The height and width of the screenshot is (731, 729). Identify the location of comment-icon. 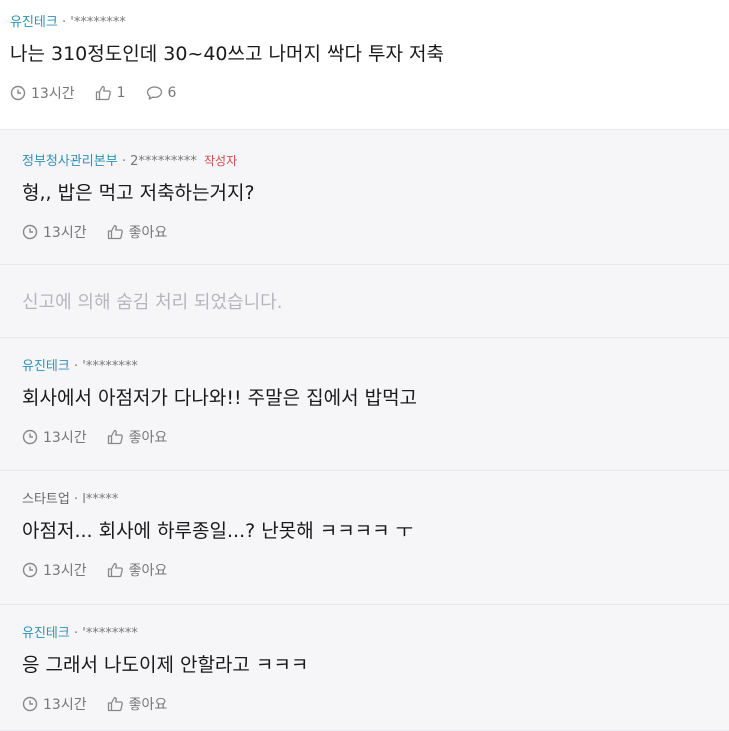
(154, 93).